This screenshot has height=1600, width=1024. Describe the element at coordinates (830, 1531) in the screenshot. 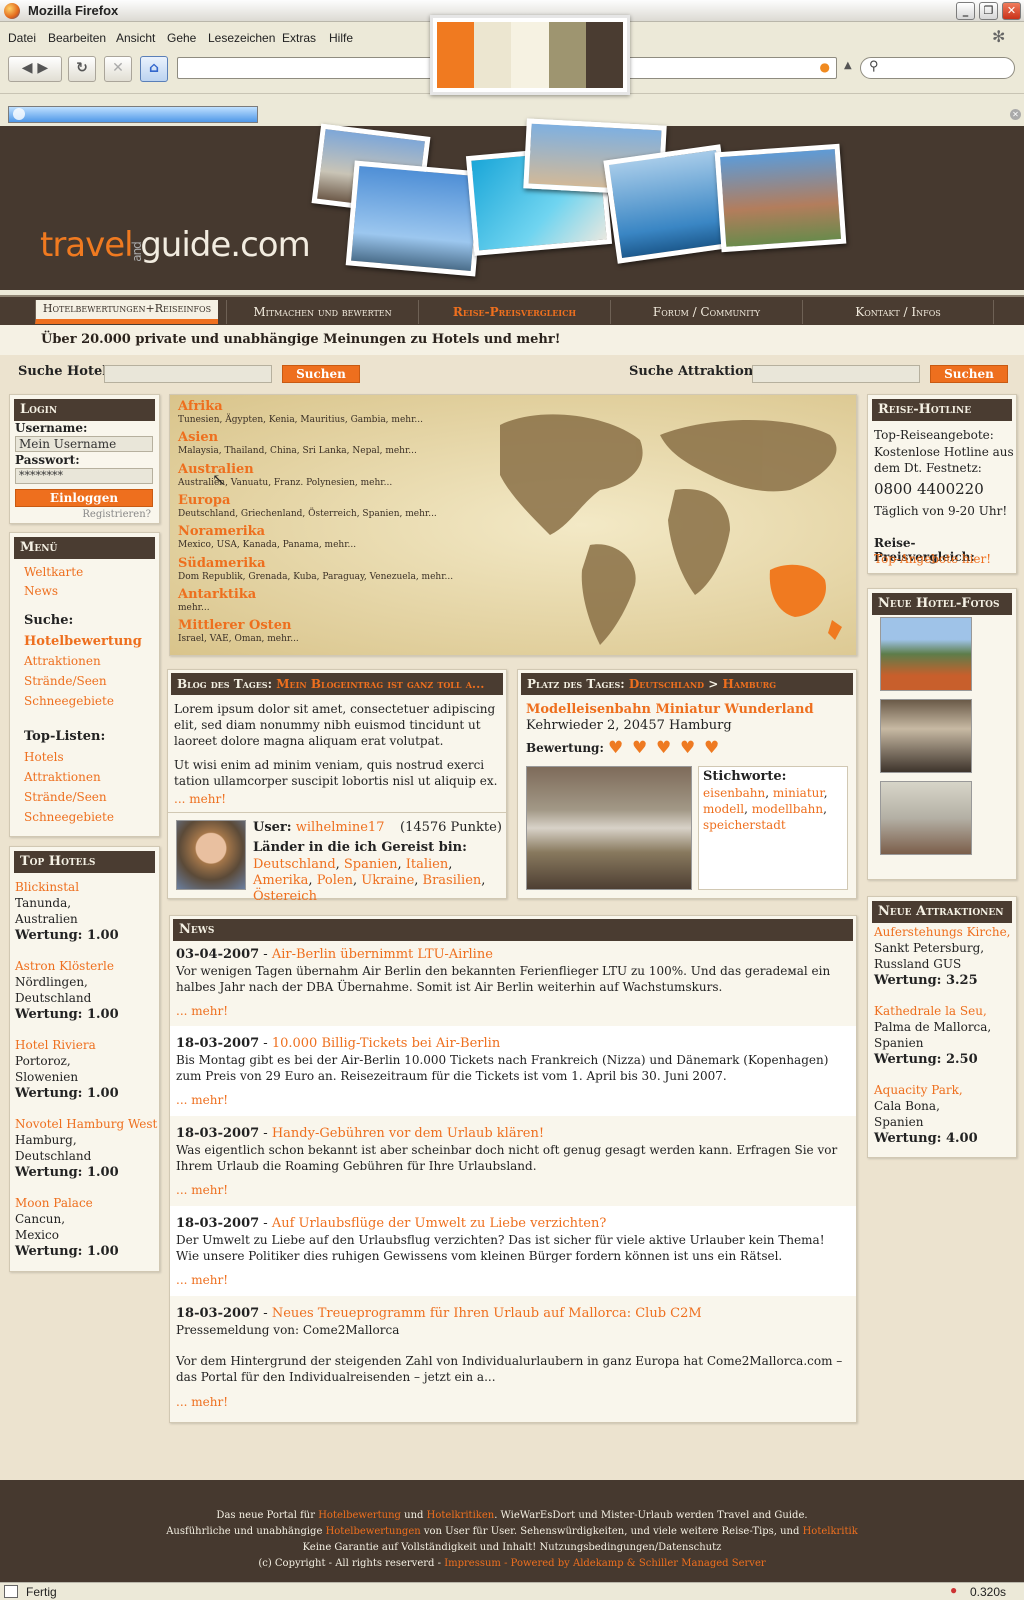

I see `footer-link-hotelkritik: Hotelkritik` at that location.